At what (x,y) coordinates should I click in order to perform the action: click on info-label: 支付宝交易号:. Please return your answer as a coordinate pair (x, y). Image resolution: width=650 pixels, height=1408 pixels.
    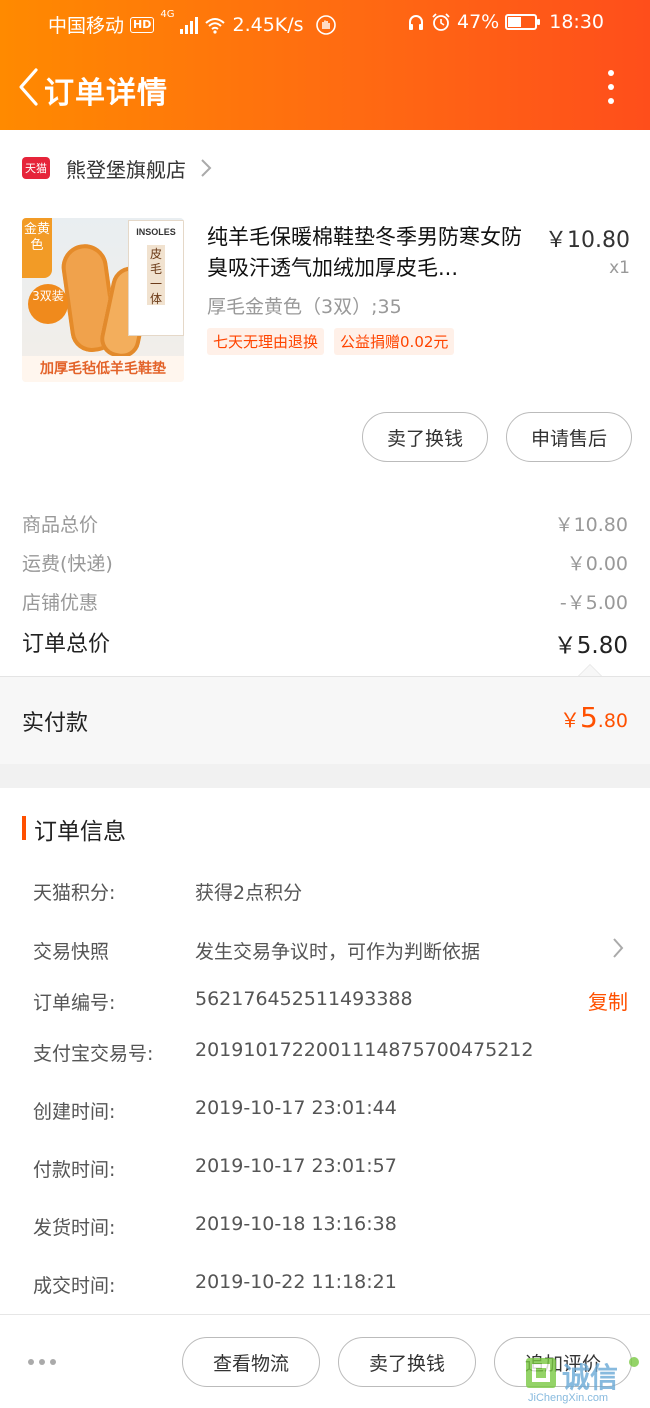
    Looking at the image, I should click on (93, 1054).